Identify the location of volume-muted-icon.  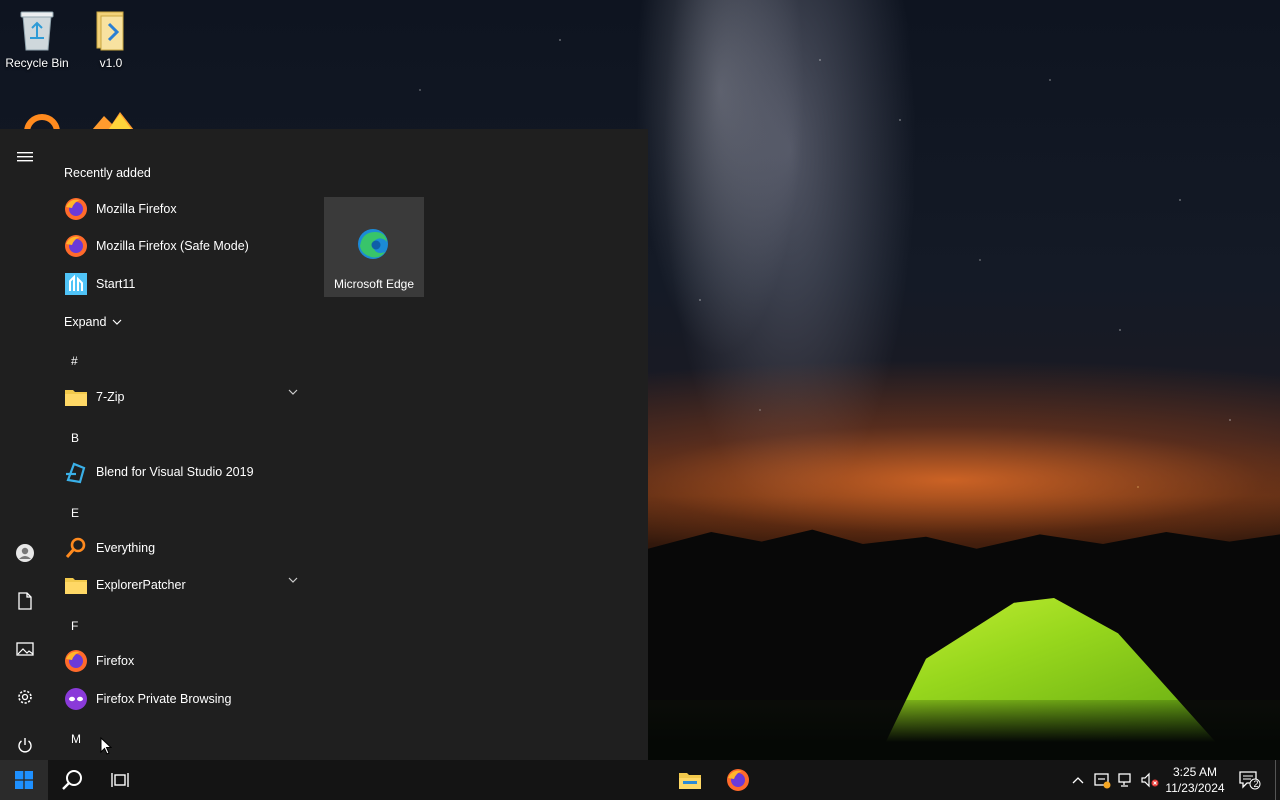
(1150, 780).